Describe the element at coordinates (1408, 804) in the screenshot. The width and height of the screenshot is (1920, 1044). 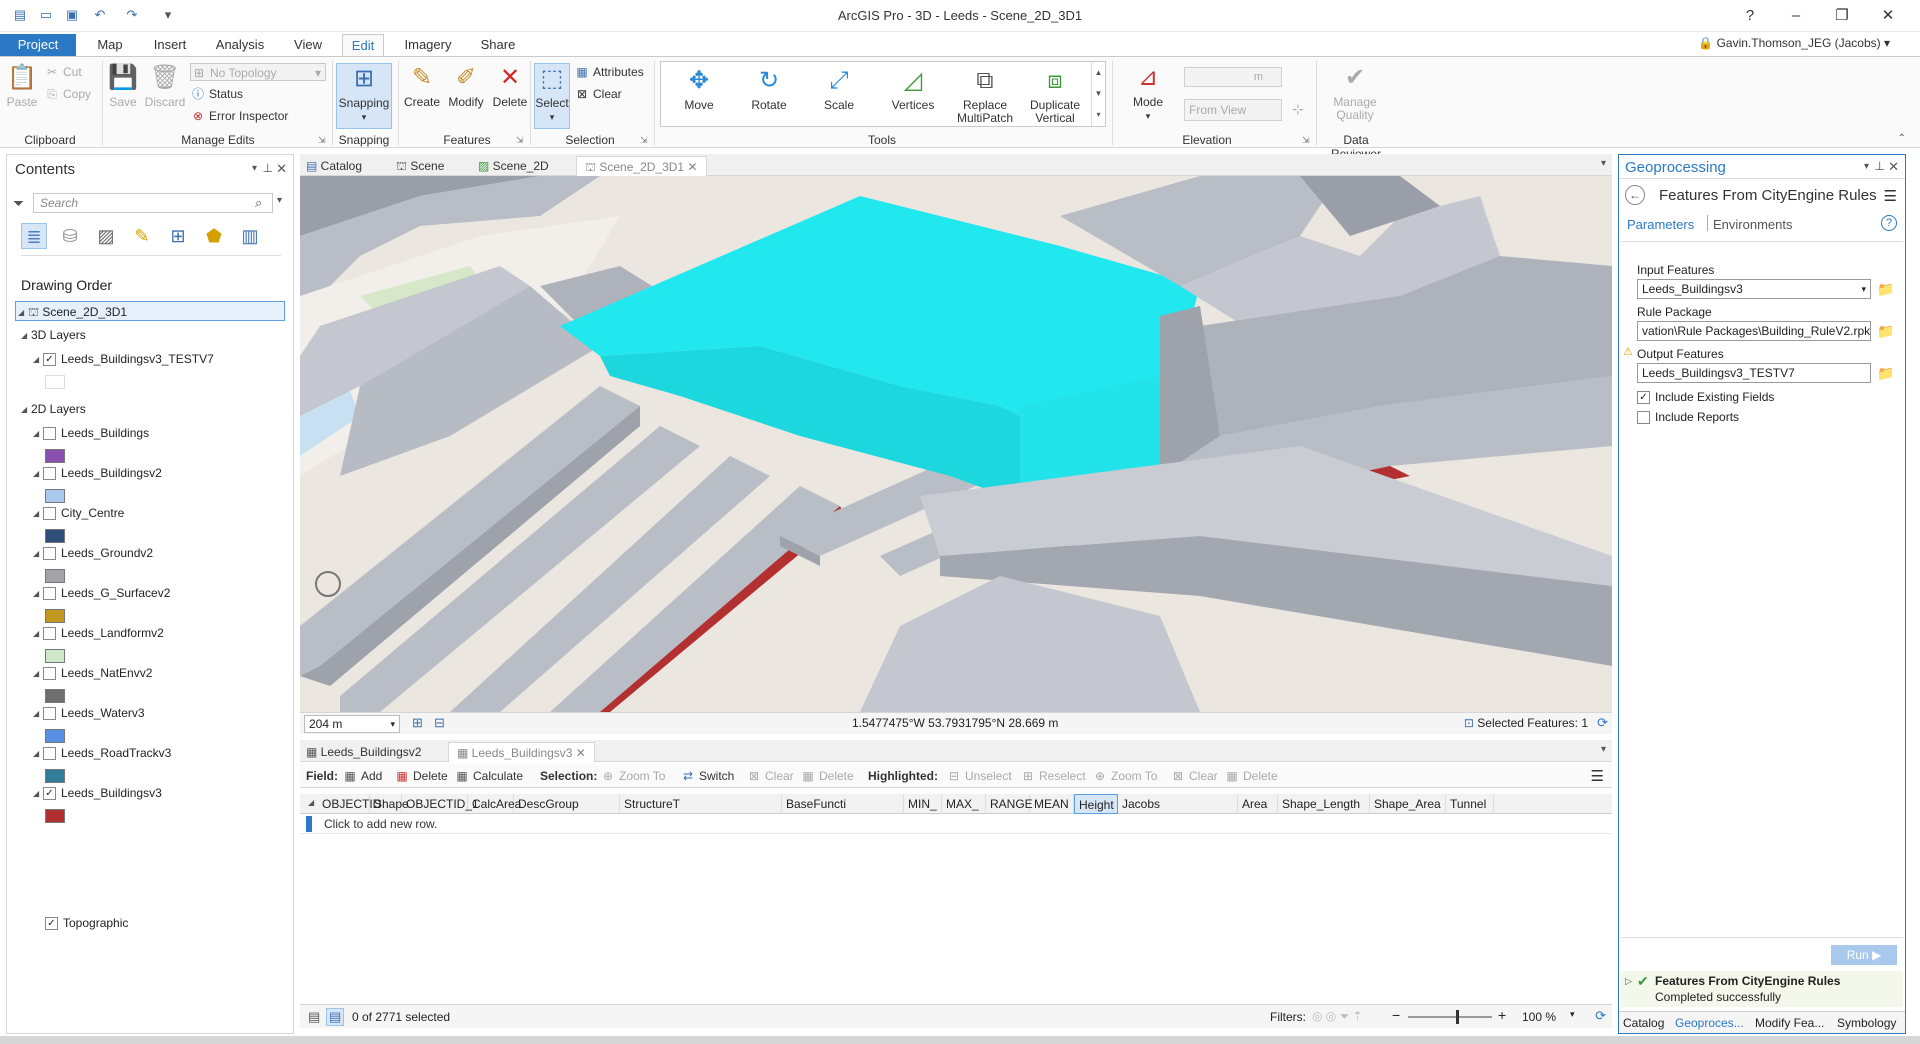
I see `column-header: Shape_Area` at that location.